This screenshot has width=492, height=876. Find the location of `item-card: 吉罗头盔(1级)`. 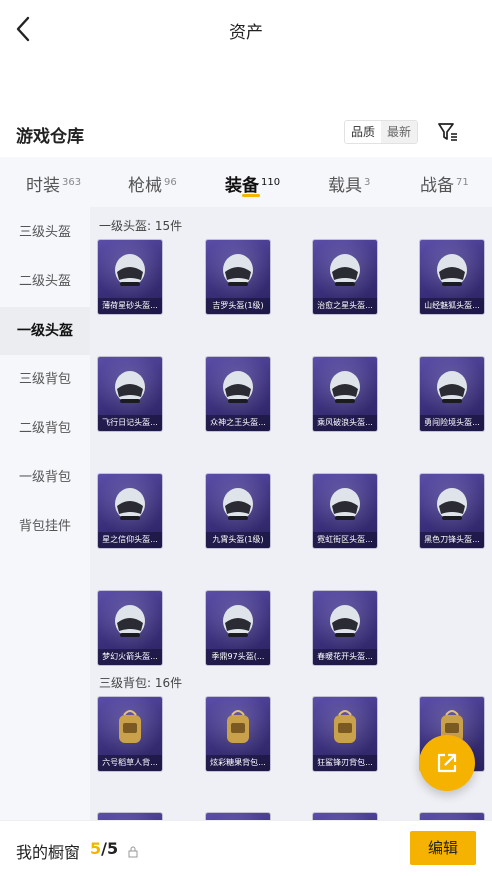

item-card: 吉罗头盔(1级) is located at coordinates (238, 277).